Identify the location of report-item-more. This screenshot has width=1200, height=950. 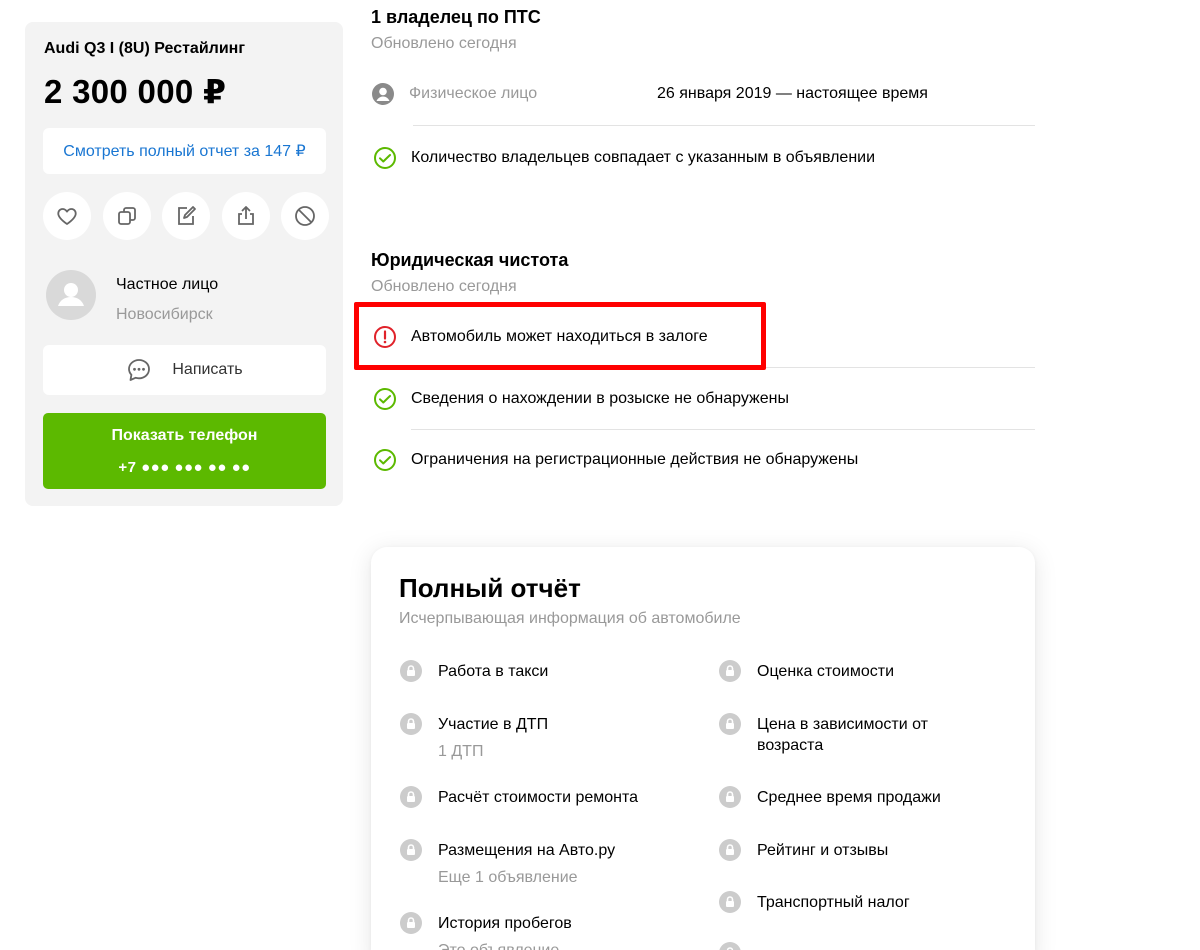
(737, 946).